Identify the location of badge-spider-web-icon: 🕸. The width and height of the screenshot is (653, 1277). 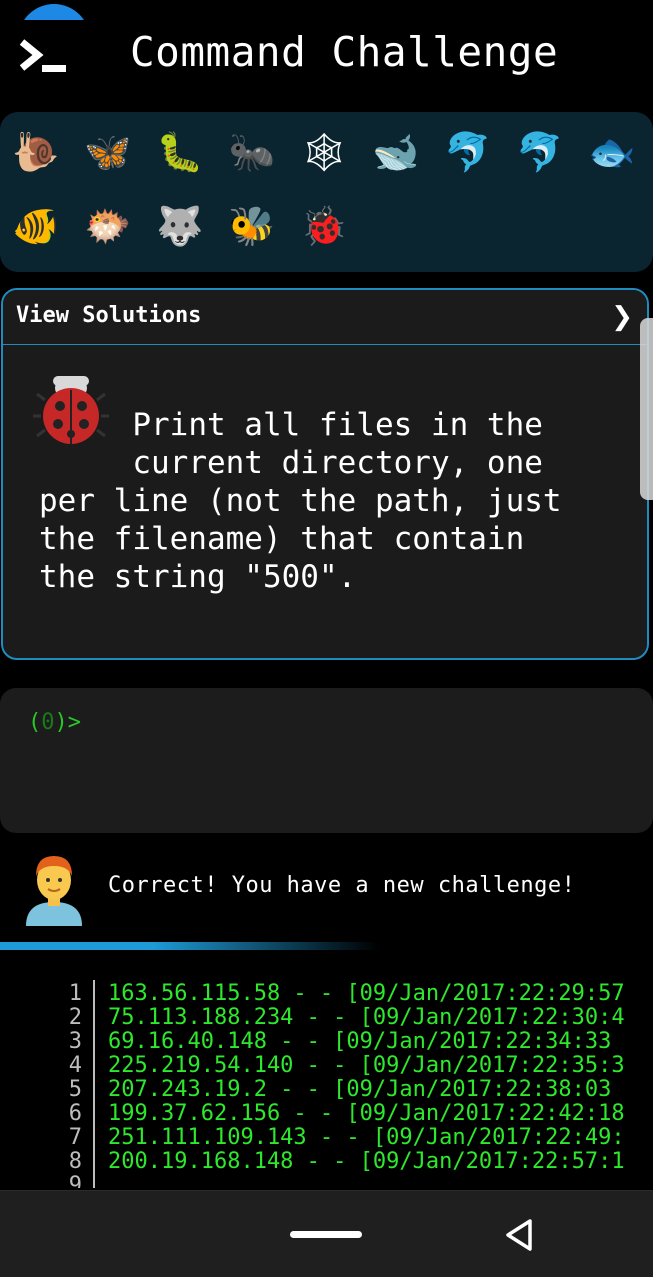
(324, 152).